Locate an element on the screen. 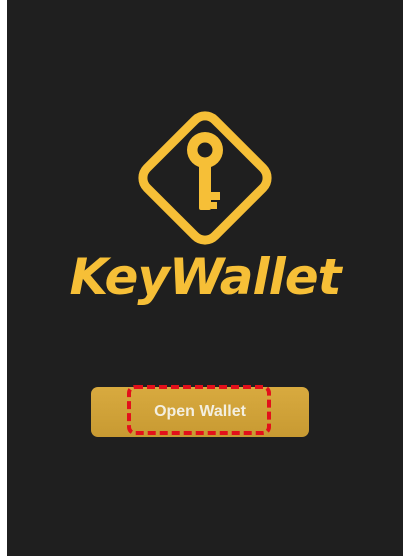 The width and height of the screenshot is (410, 556). brand-title: KeyWallet is located at coordinates (205, 277).